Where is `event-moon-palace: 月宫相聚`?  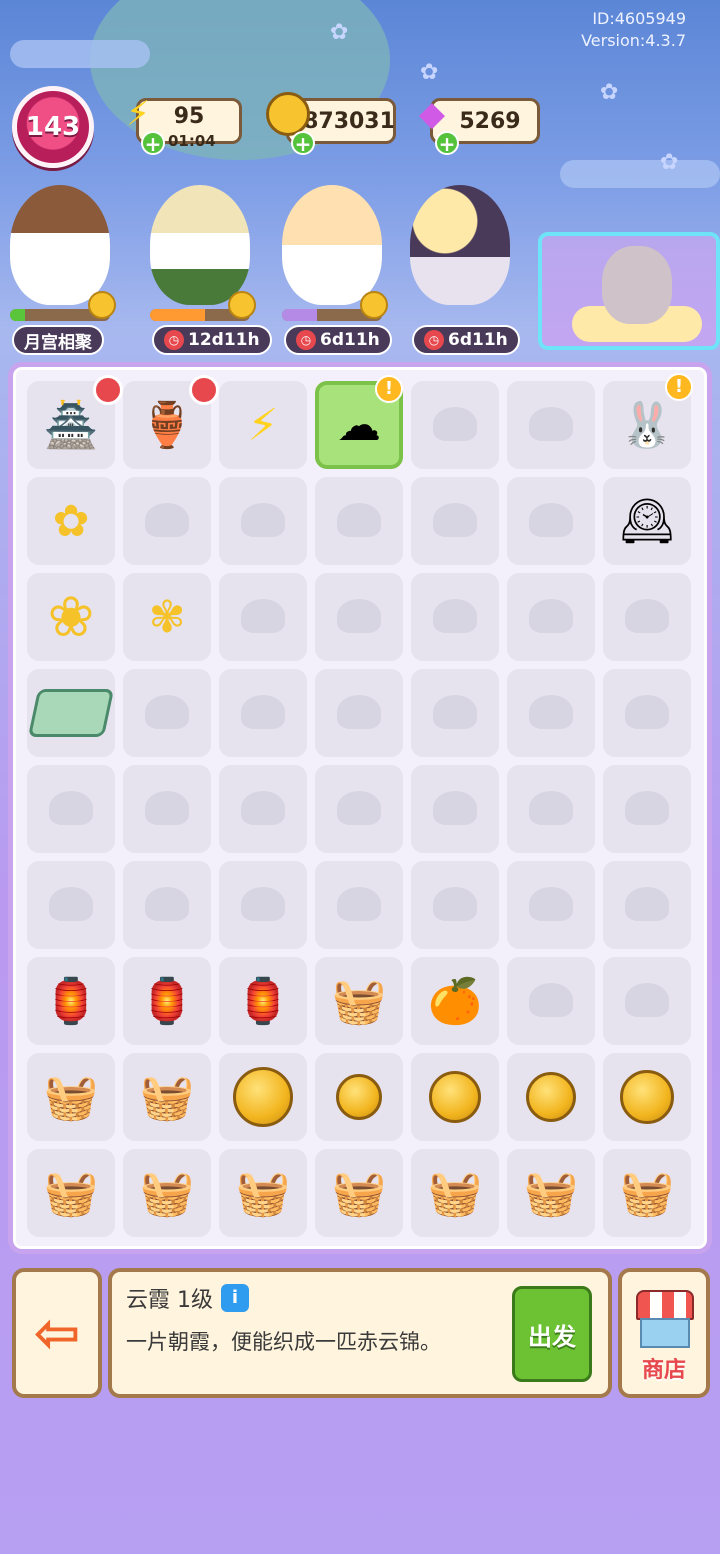 event-moon-palace: 月宫相聚 is located at coordinates (60, 270).